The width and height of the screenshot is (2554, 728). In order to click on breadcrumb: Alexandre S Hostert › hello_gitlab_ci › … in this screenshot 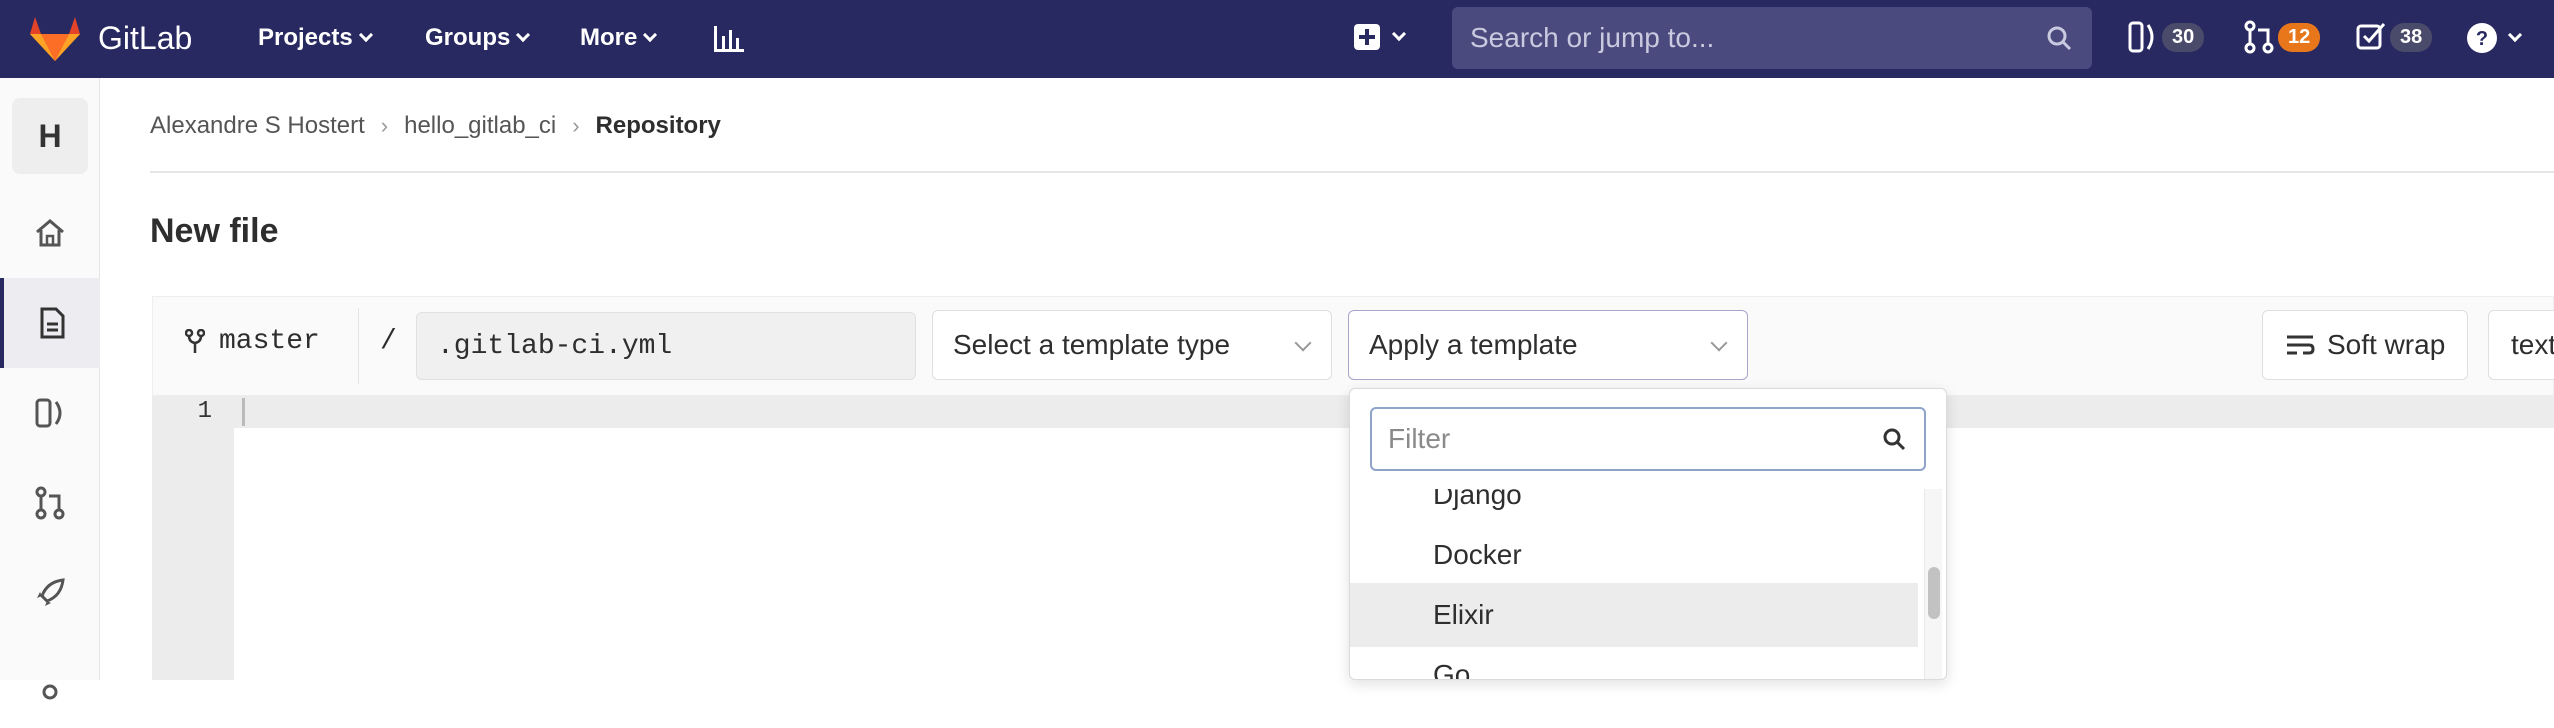, I will do `click(435, 126)`.